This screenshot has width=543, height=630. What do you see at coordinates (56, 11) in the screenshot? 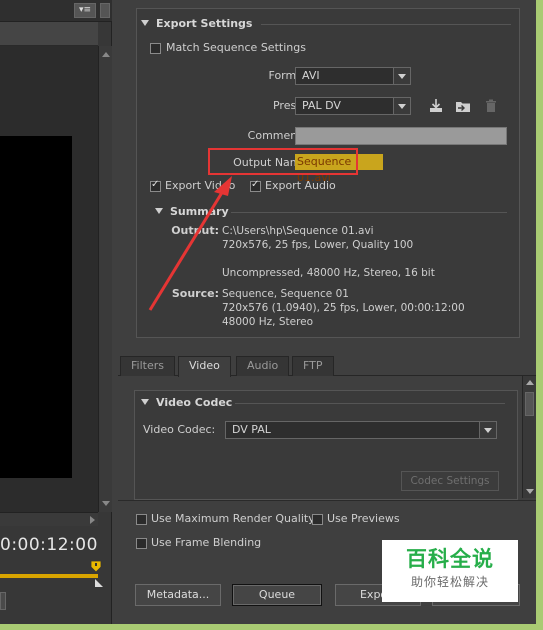
I see `preview-toolbar: ▾≡` at bounding box center [56, 11].